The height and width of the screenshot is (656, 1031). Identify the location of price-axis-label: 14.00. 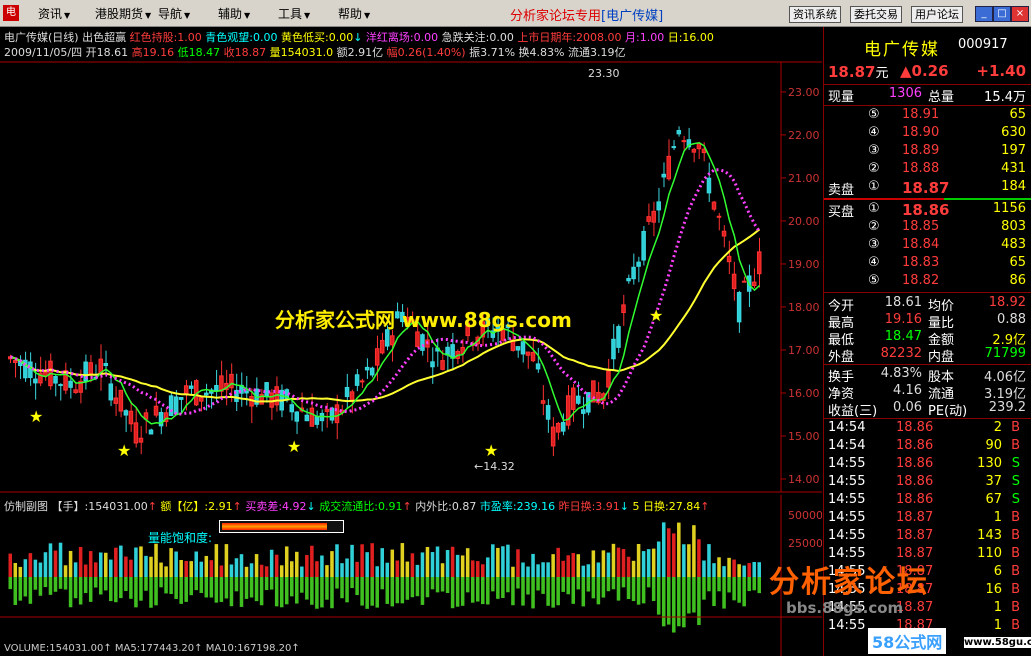
(804, 479).